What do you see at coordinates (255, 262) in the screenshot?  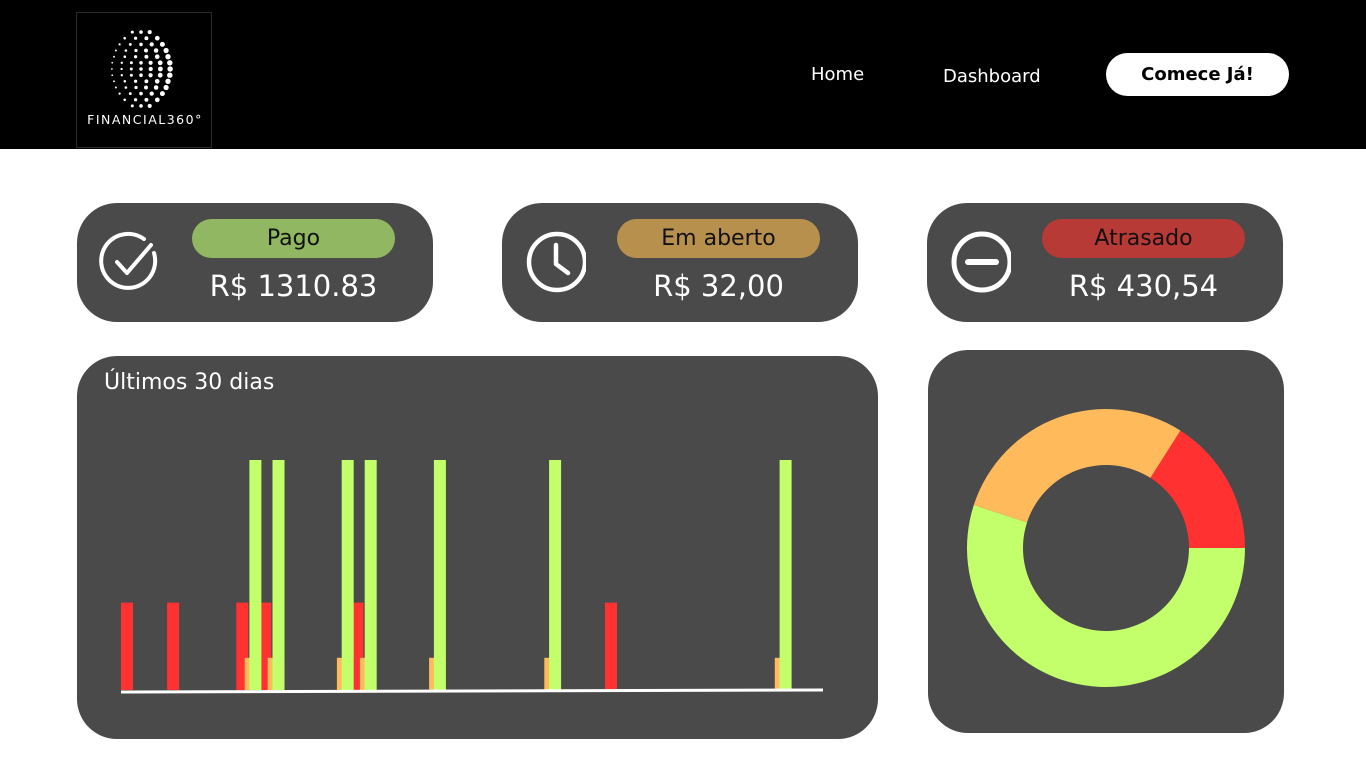 I see `paid-card: Pago R$ 1310.83` at bounding box center [255, 262].